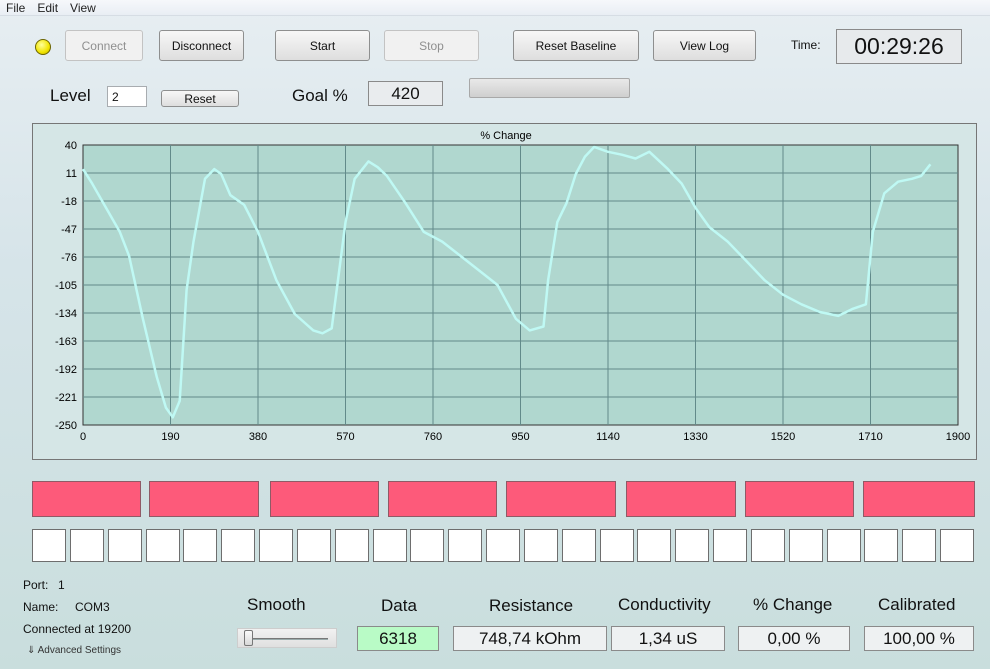  Describe the element at coordinates (433, 437) in the screenshot. I see `x-tick-label: 760` at that location.